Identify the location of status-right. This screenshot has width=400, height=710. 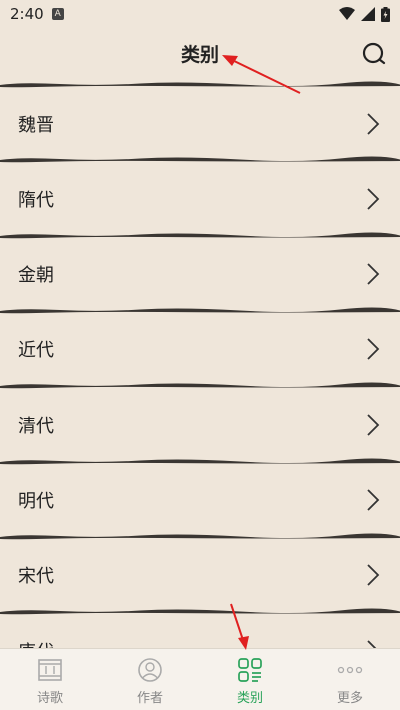
(364, 14).